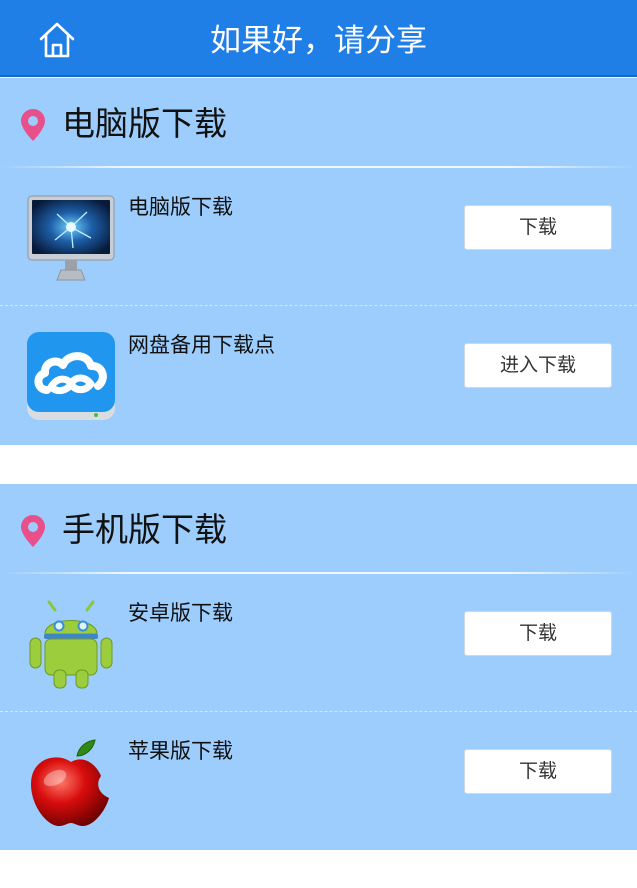 This screenshot has height=888, width=637. Describe the element at coordinates (180, 751) in the screenshot. I see `item-label: 苹果版下载` at that location.